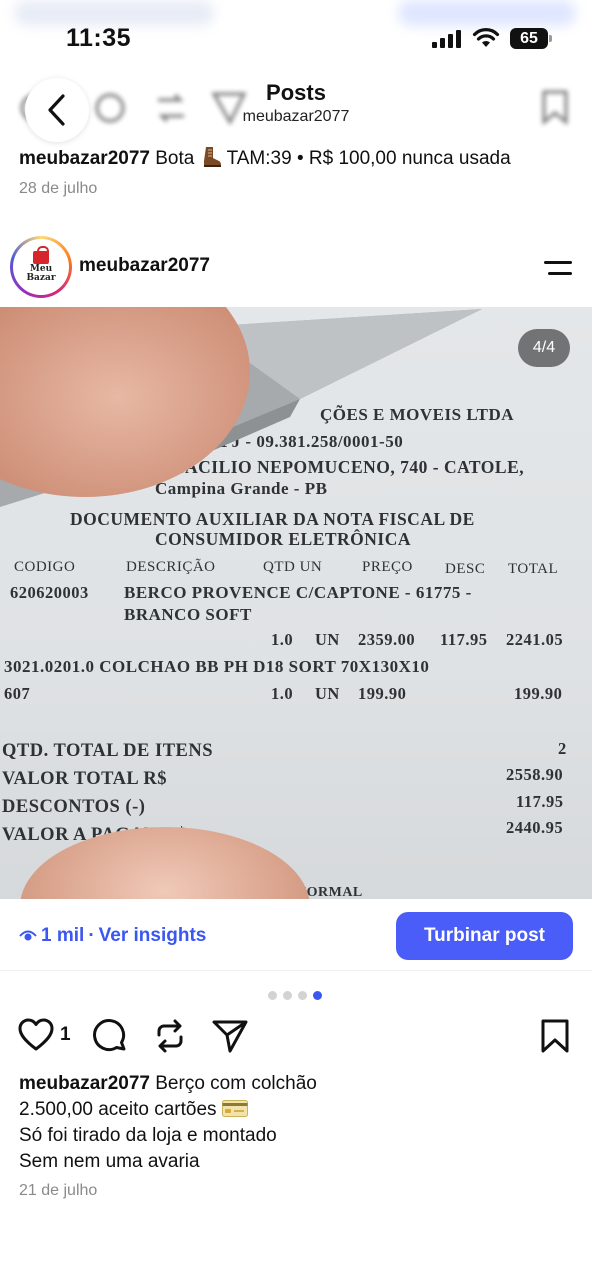  Describe the element at coordinates (446, 39) in the screenshot. I see `cellular-signal-icon` at that location.